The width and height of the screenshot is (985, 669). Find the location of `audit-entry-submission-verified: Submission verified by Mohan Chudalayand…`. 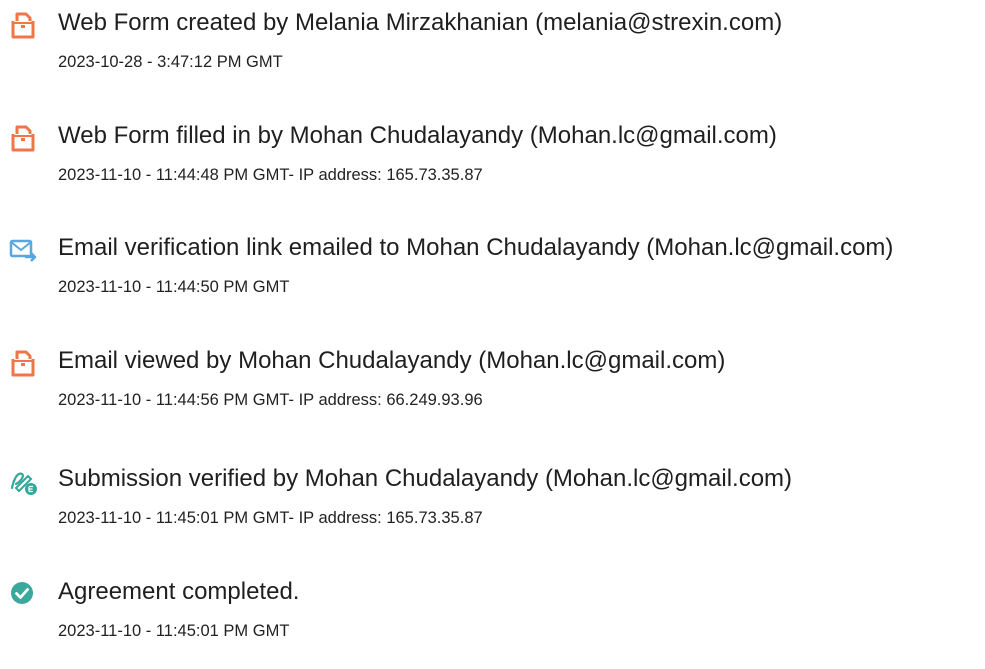

audit-entry-submission-verified: Submission verified by Mohan Chudalayand… is located at coordinates (492, 510).